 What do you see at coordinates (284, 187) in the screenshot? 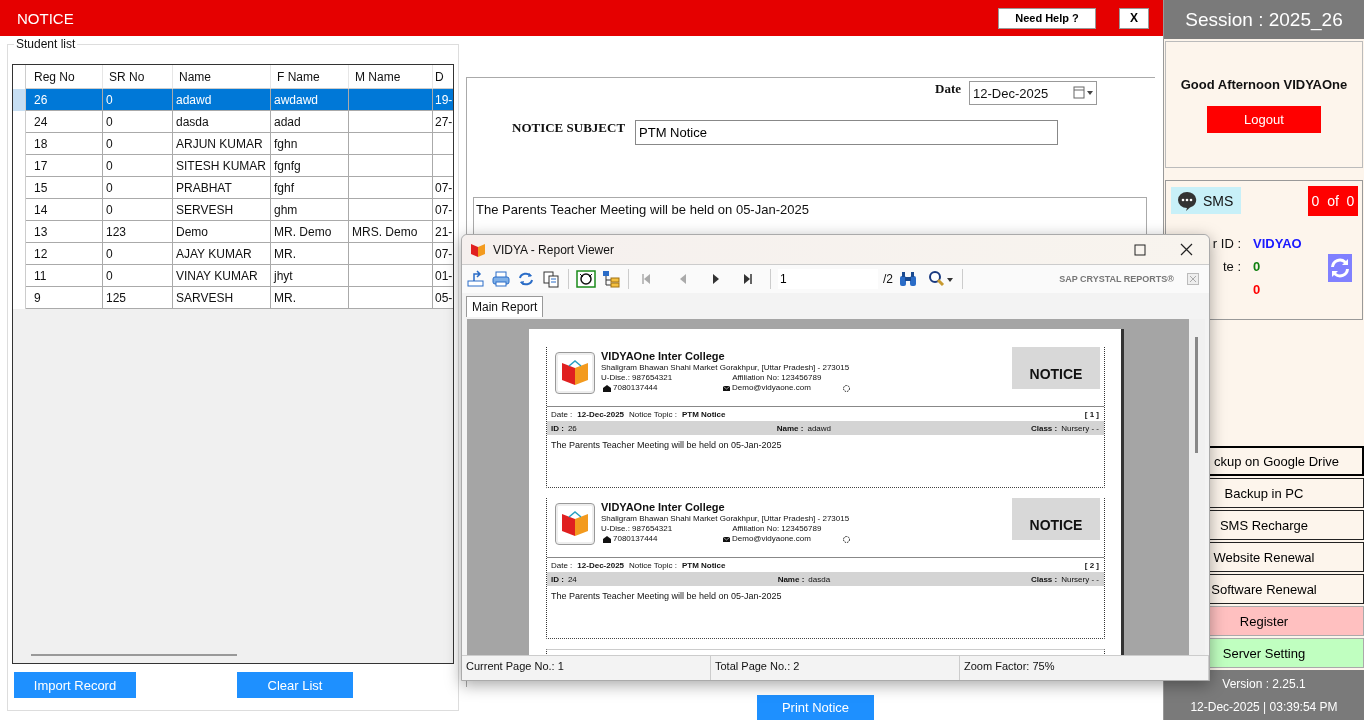
I see `table-cell: fghf` at bounding box center [284, 187].